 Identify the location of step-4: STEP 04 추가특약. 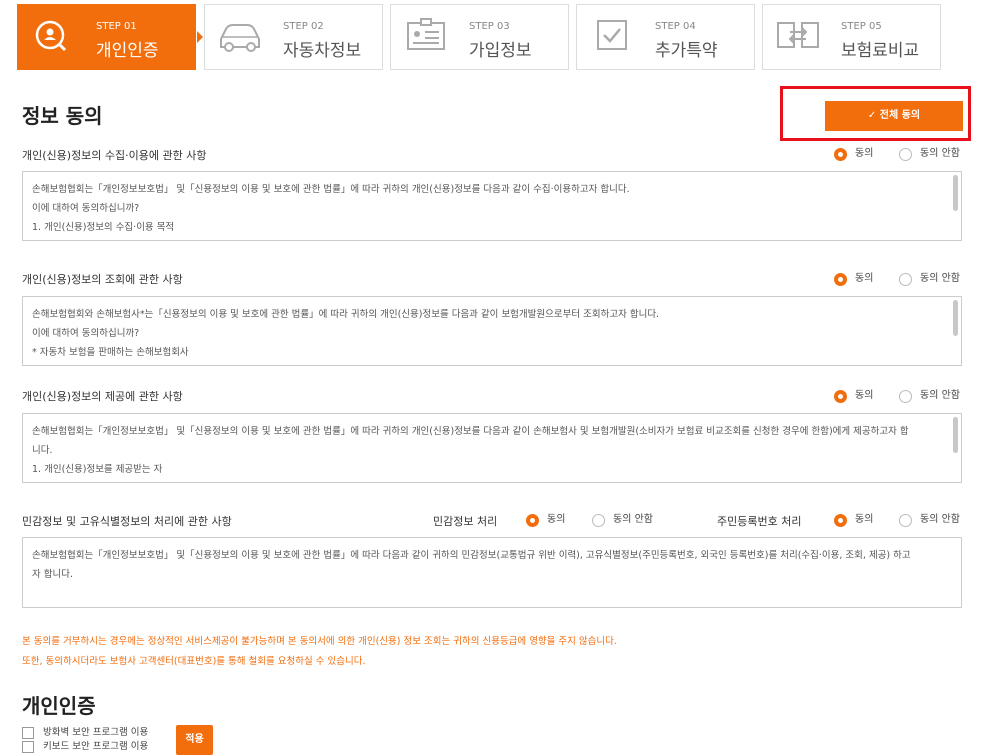
(665, 37).